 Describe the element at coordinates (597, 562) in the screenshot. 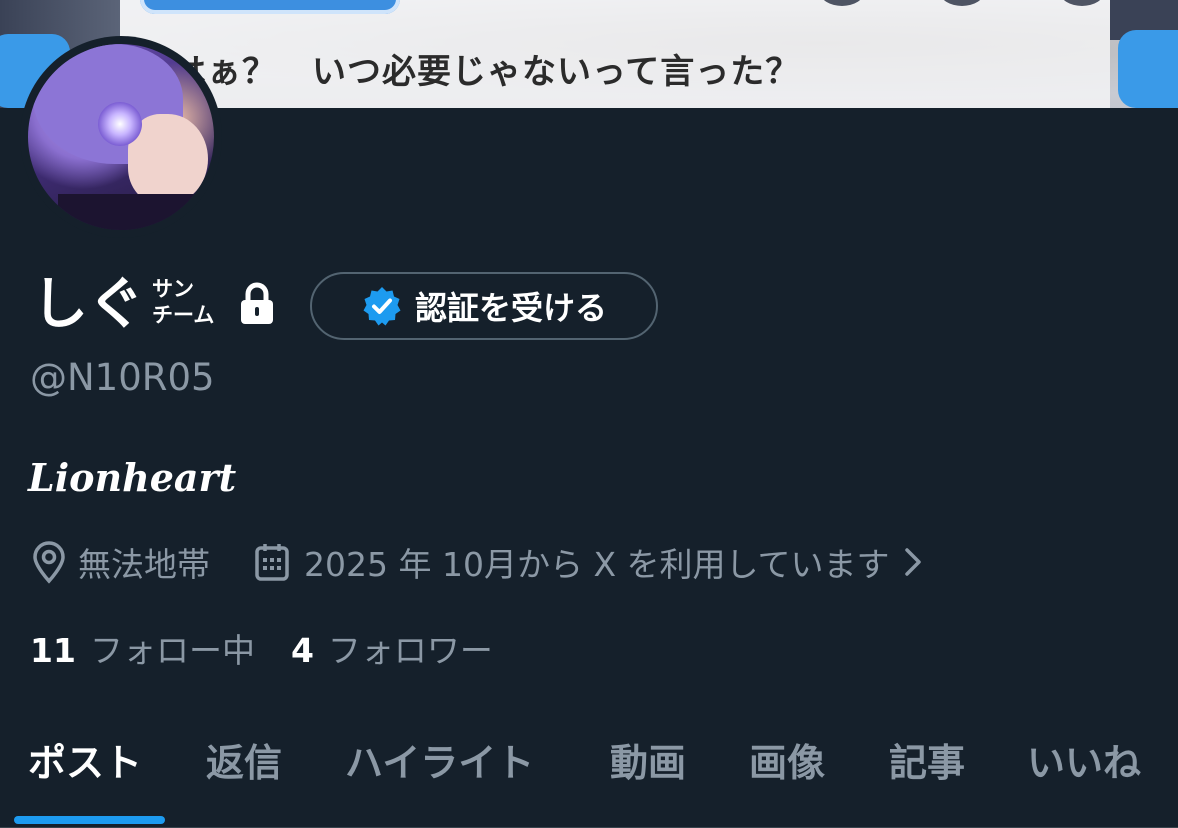

I see `joined-date-text: 2025 年 10月から X を利用しています` at that location.